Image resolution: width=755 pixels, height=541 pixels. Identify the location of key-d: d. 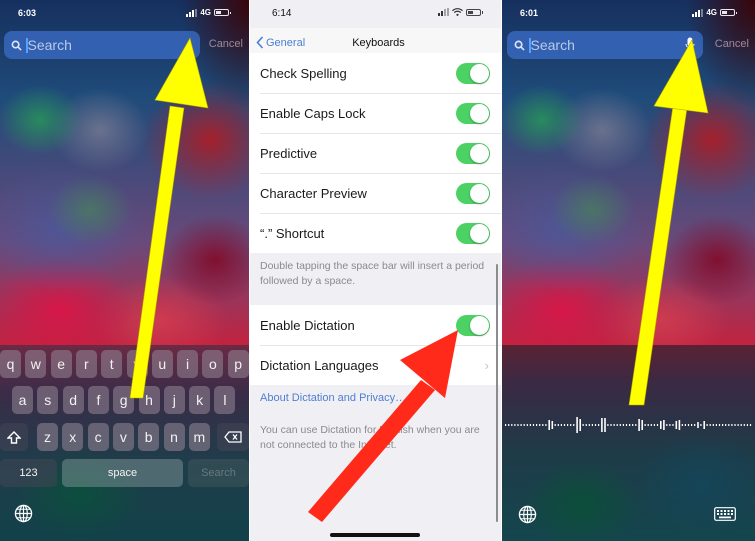
(73, 400).